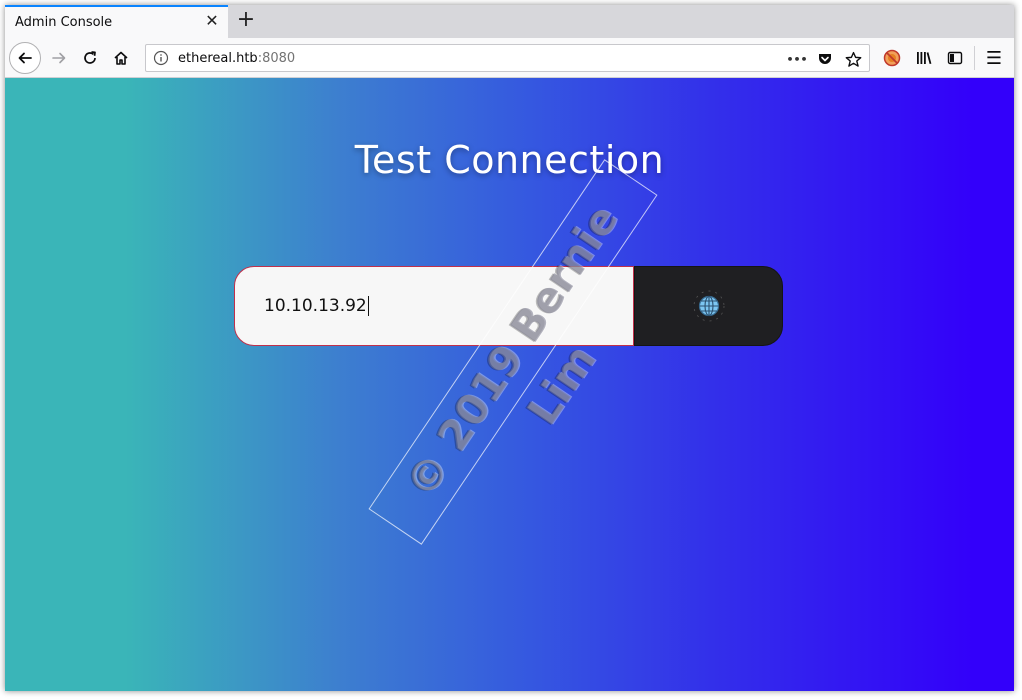 The height and width of the screenshot is (700, 1022). What do you see at coordinates (797, 59) in the screenshot?
I see `page-actions-button: •••` at bounding box center [797, 59].